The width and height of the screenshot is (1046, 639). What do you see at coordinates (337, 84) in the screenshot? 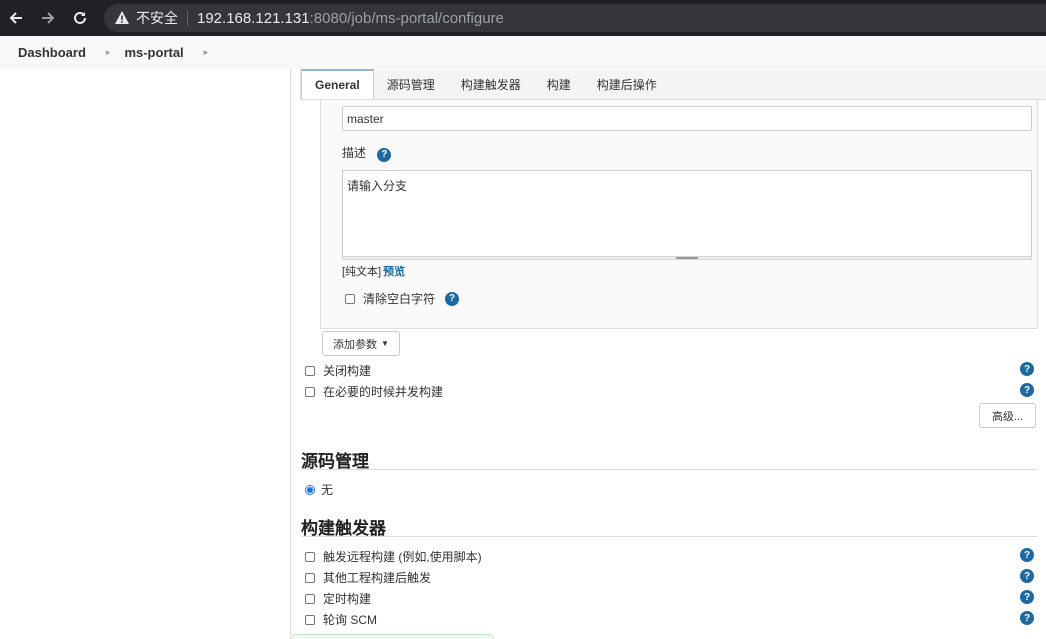
I see `tab-general: General` at bounding box center [337, 84].